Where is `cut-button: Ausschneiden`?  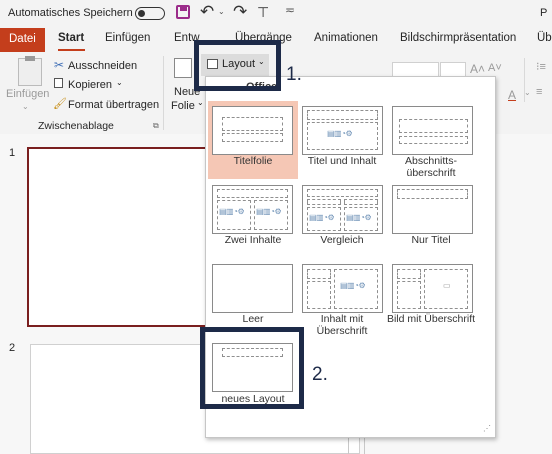 cut-button: Ausschneiden is located at coordinates (102, 66).